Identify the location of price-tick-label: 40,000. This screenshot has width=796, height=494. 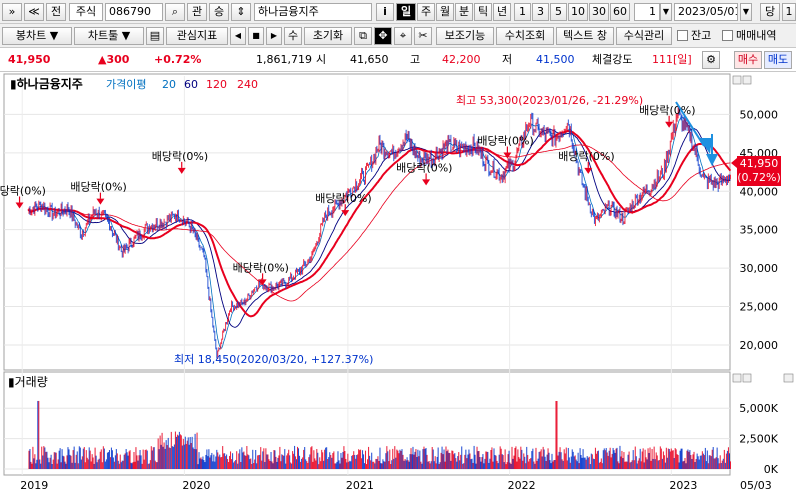
(759, 191).